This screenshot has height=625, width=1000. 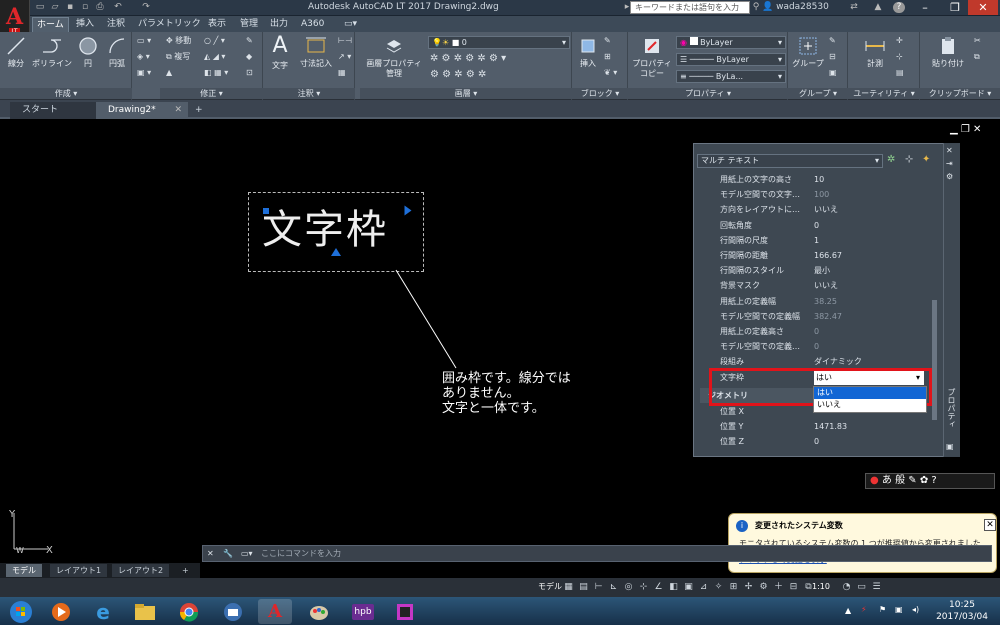 What do you see at coordinates (990, 525) in the screenshot?
I see `close-balloon-icon: ✕` at bounding box center [990, 525].